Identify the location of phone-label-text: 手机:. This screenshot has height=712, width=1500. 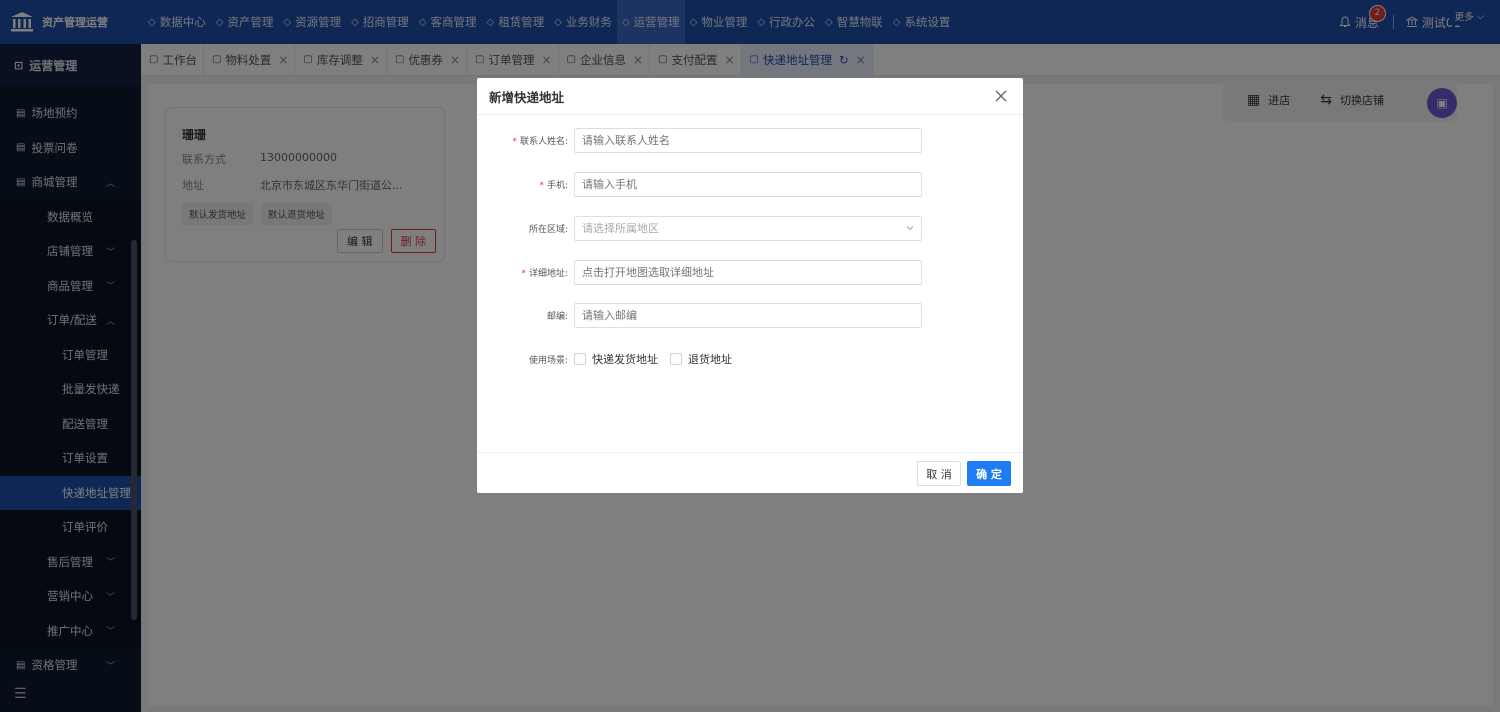
(557, 185).